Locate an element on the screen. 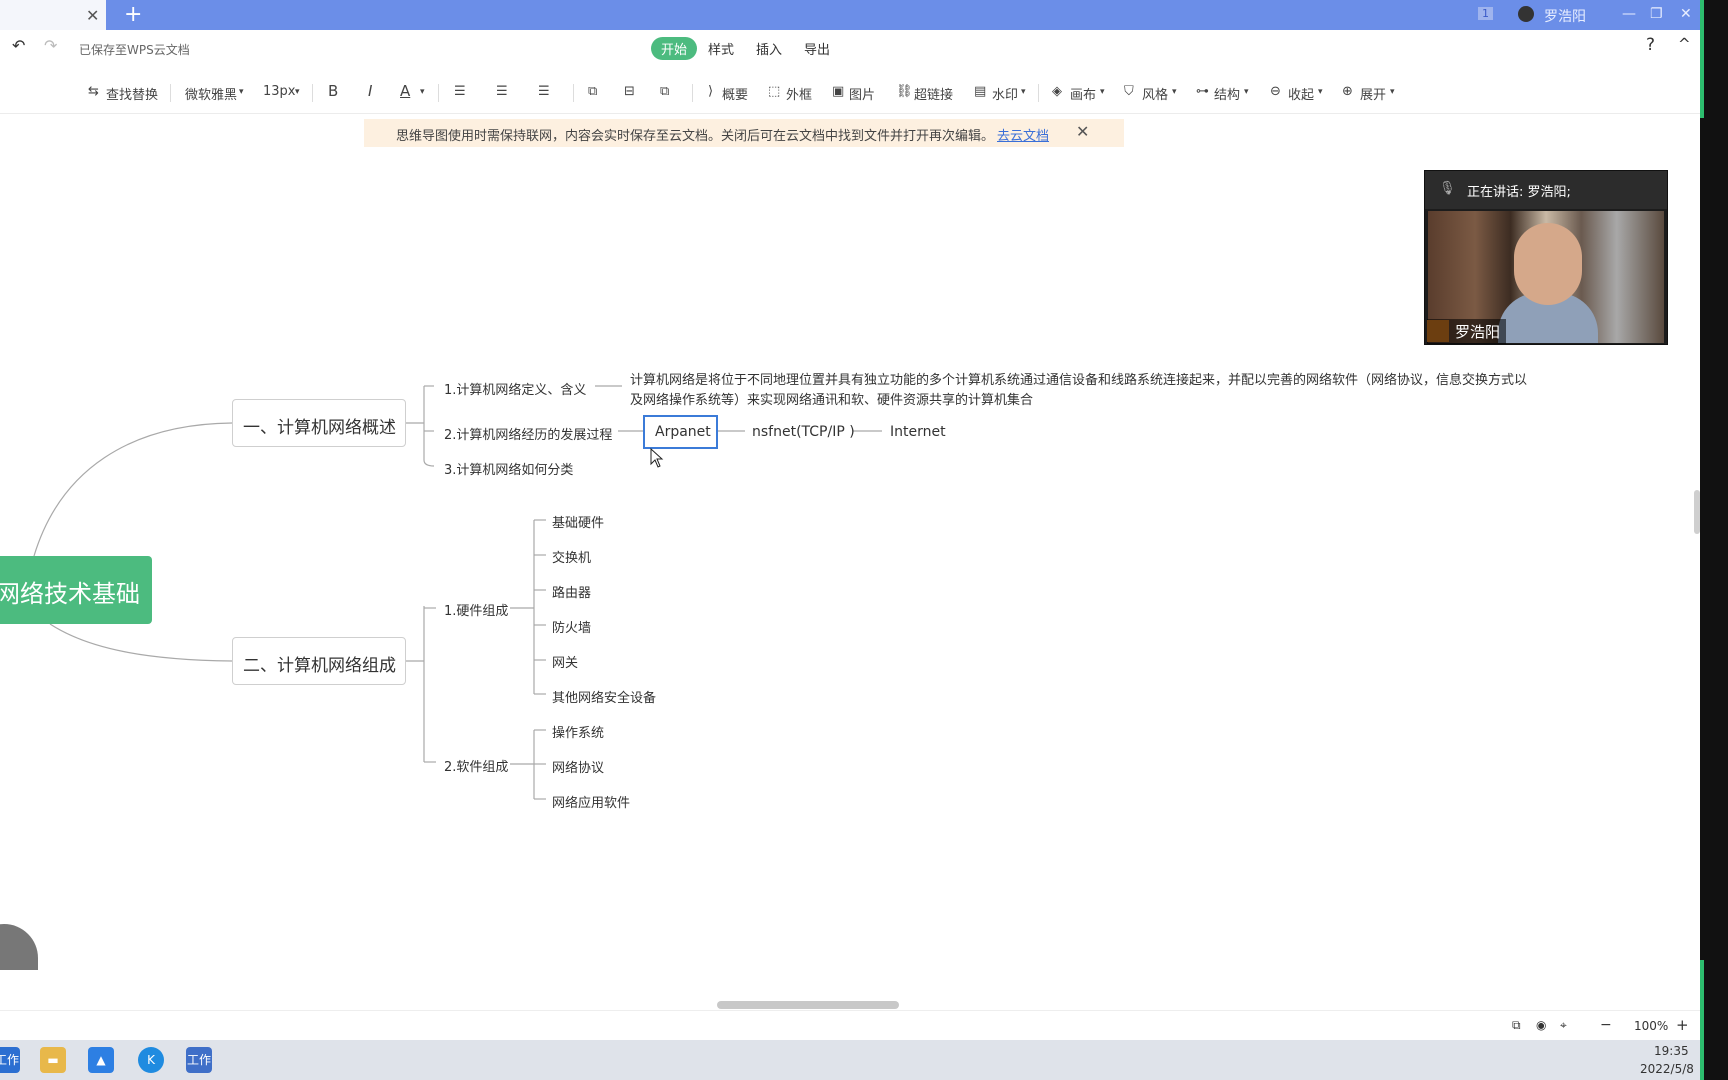 Image resolution: width=1728 pixels, height=1080 pixels. taskbar-app-work2: 工作 is located at coordinates (199, 1060).